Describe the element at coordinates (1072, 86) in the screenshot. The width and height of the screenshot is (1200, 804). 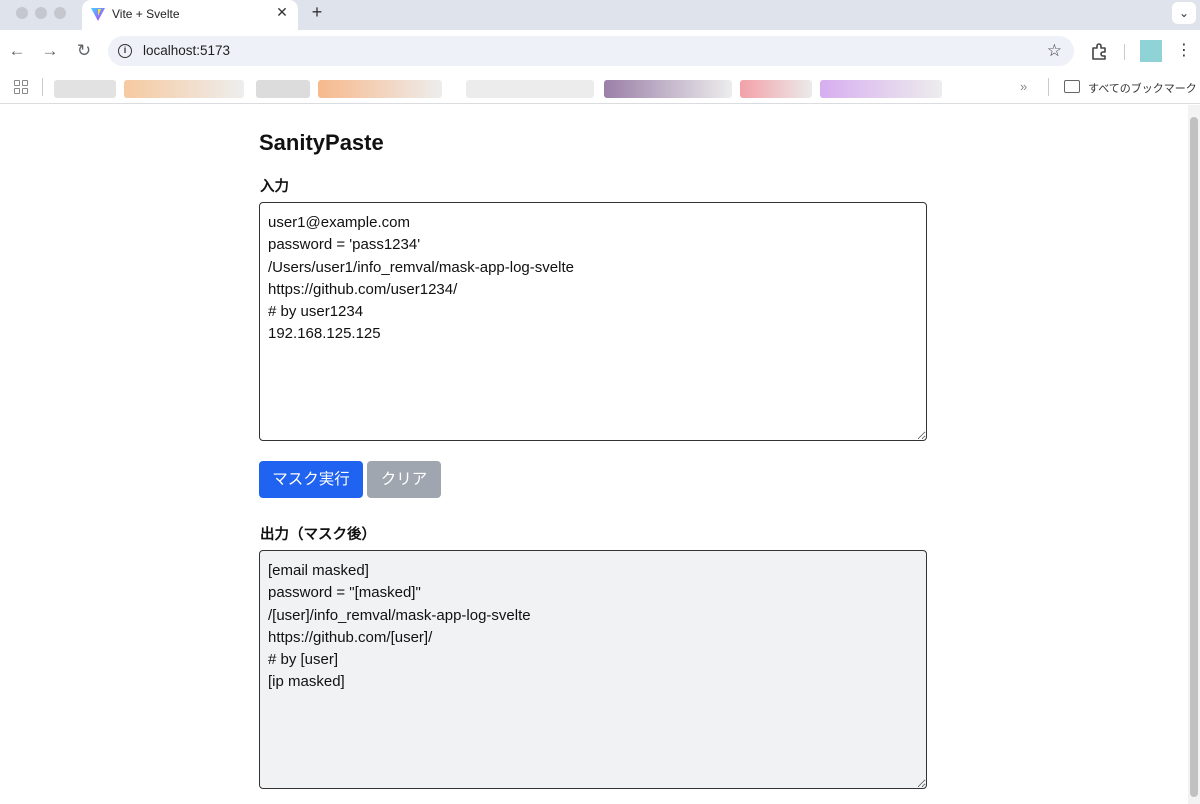
I see `folder-icon` at that location.